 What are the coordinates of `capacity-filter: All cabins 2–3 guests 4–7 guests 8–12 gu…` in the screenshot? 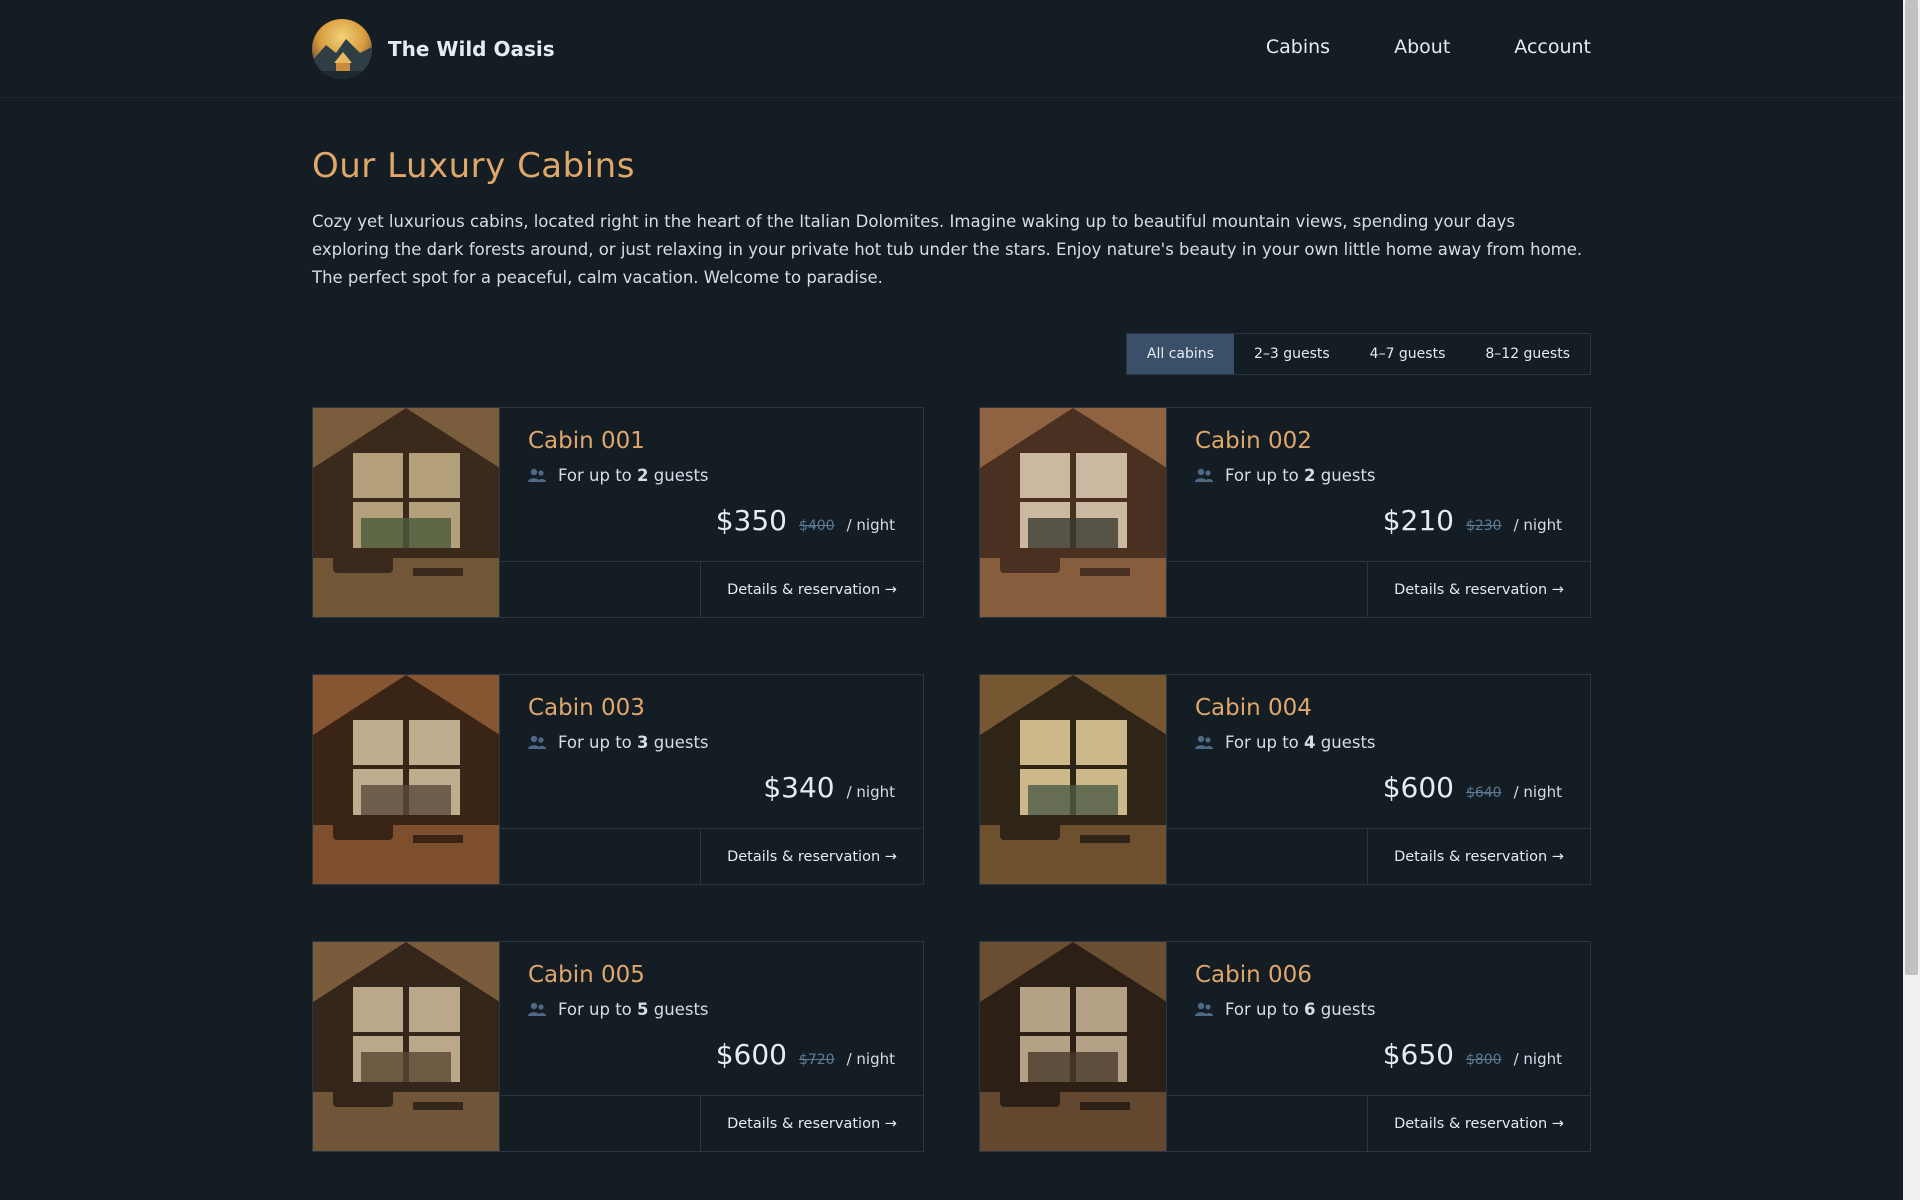 It's located at (1358, 354).